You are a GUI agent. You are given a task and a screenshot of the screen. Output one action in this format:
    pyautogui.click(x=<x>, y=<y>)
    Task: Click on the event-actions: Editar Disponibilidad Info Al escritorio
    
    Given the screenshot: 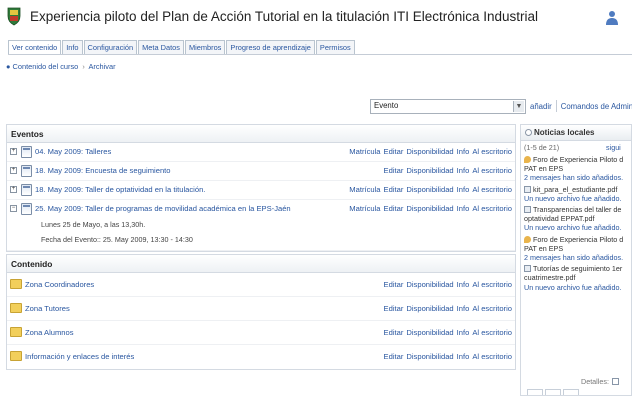 What is the action you would take?
    pyautogui.click(x=448, y=170)
    